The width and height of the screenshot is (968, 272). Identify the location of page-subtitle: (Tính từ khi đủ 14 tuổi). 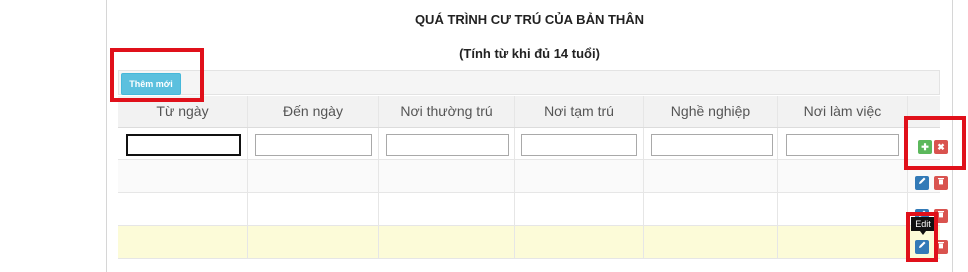
(529, 53).